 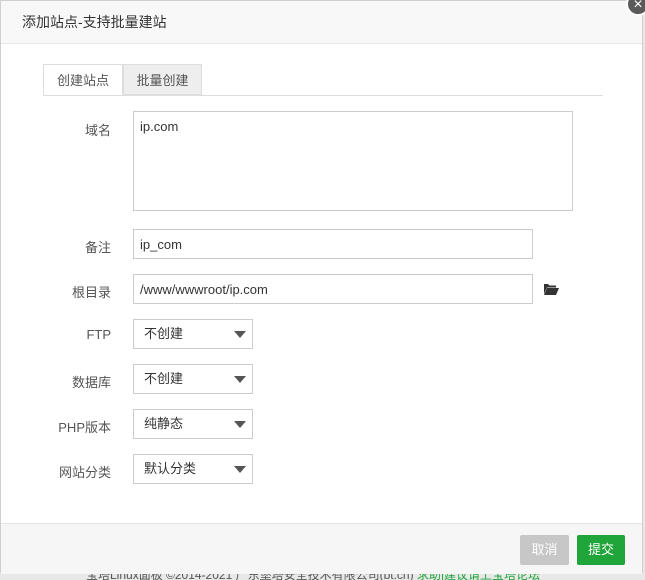 I want to click on database-select: 不创建, so click(x=193, y=379).